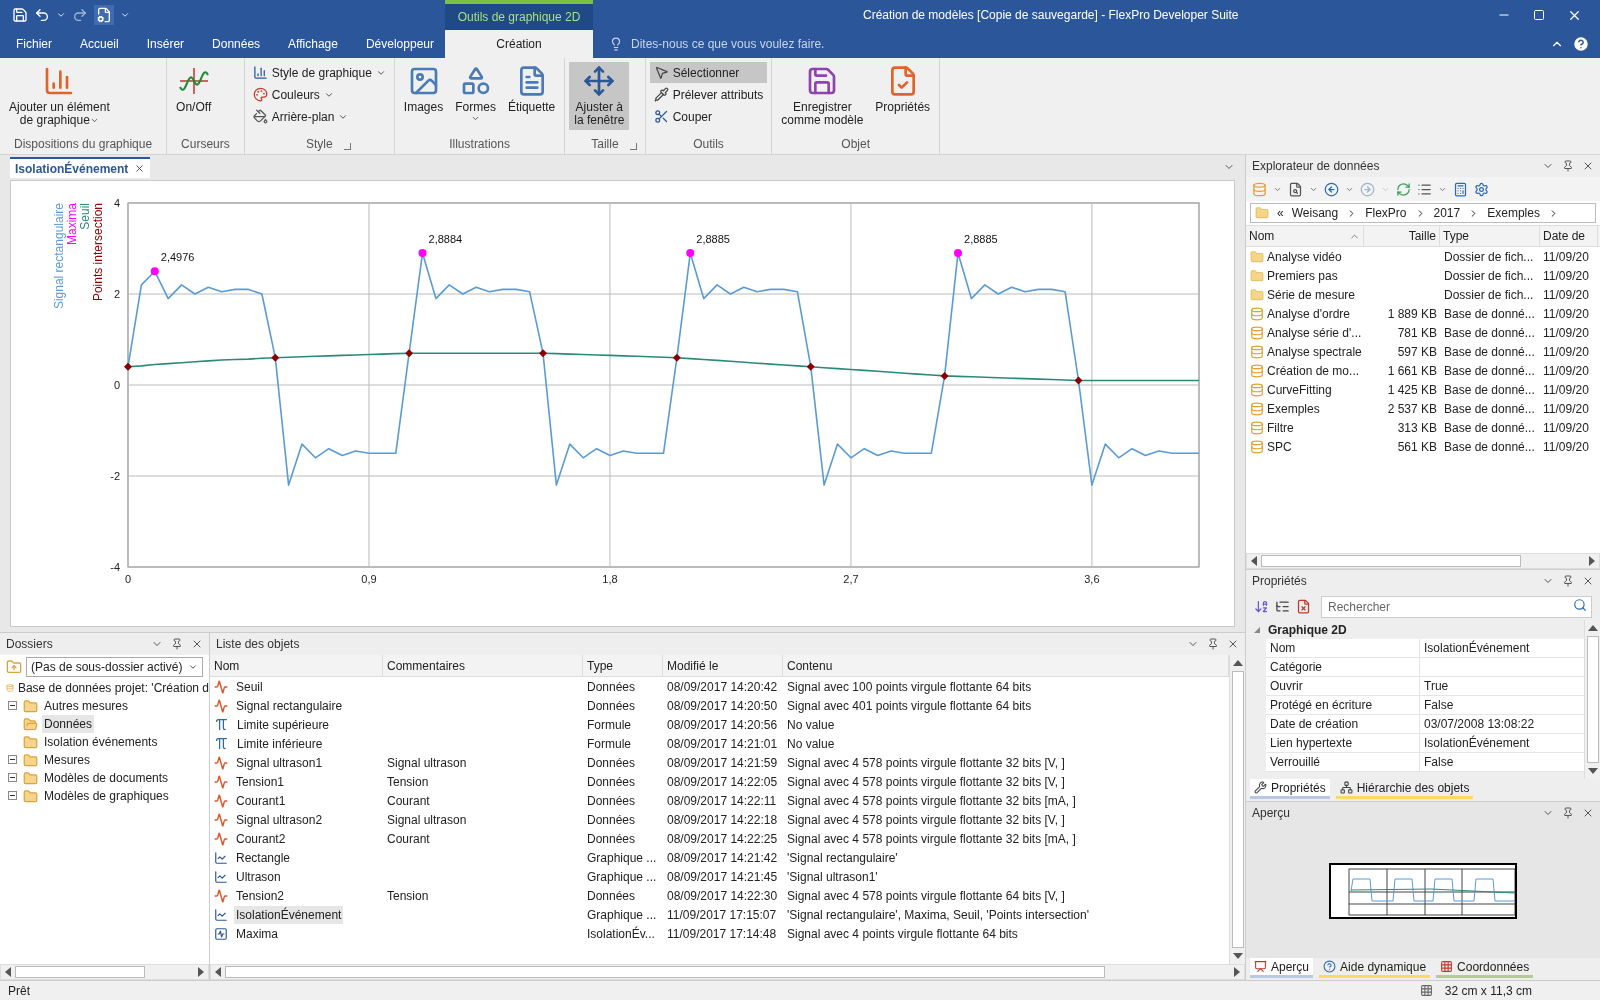 This screenshot has width=1600, height=1000. I want to click on ribbon-button: Images, so click(423, 96).